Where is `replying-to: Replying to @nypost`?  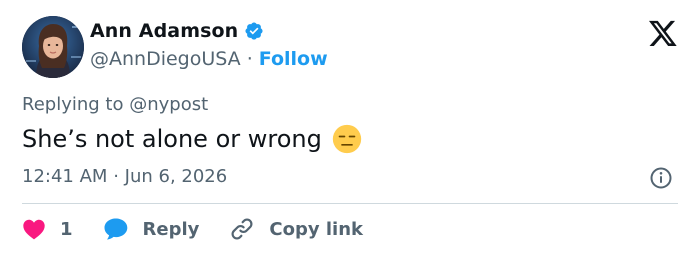
replying-to: Replying to @nypost is located at coordinates (115, 104).